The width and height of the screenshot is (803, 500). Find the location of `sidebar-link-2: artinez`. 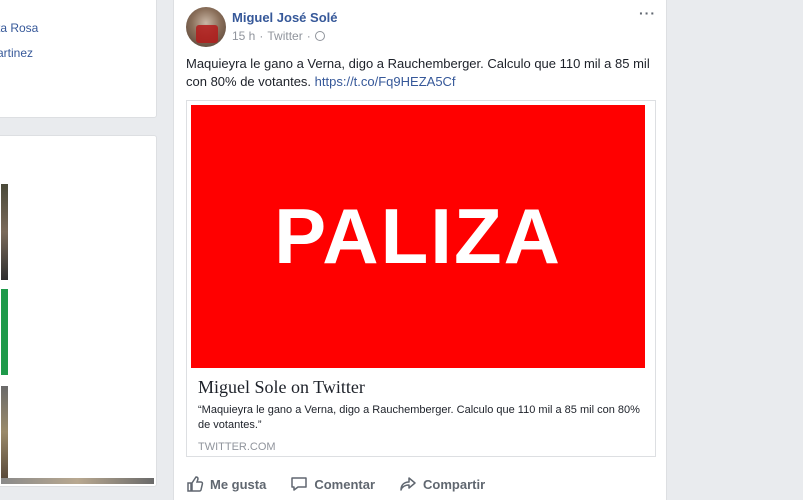

sidebar-link-2: artinez is located at coordinates (16, 53).